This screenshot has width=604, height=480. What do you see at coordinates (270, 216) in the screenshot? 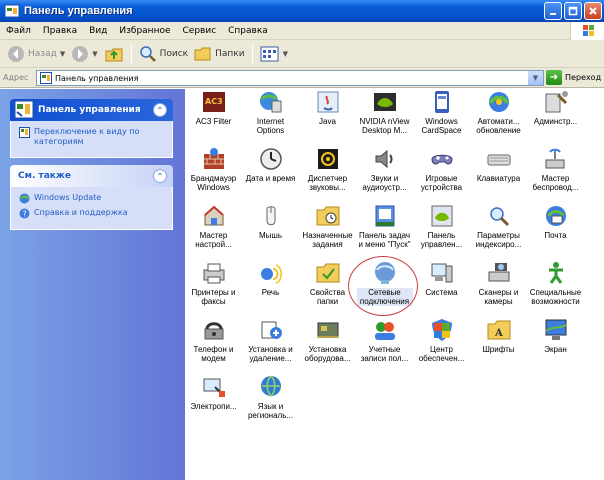
I see `mouse-icon` at bounding box center [270, 216].